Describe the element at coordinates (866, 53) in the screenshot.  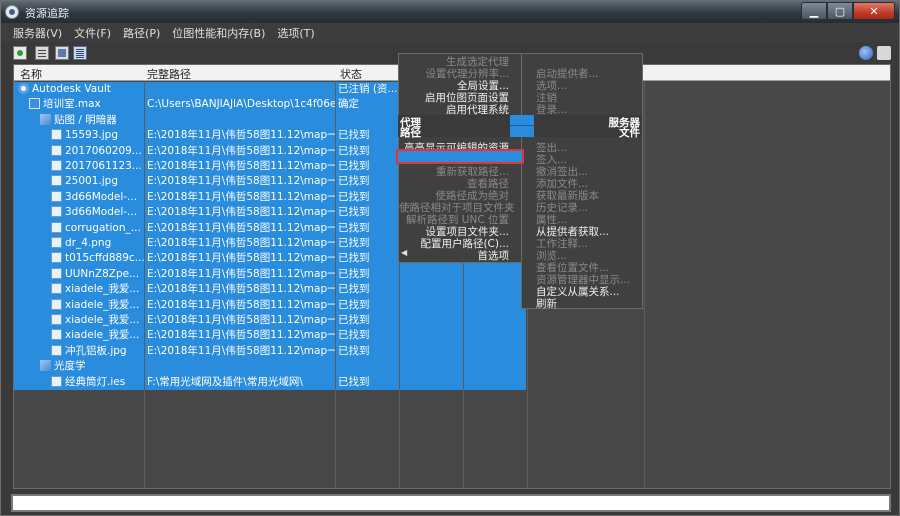
I see `help-icon` at that location.